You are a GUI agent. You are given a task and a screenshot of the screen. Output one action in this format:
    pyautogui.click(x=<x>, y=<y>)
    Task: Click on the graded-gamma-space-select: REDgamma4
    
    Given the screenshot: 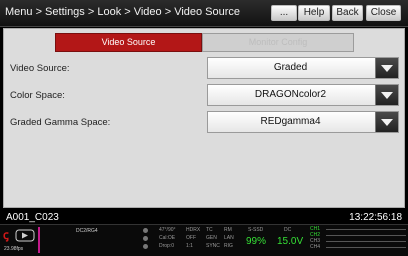 What is the action you would take?
    pyautogui.click(x=303, y=122)
    